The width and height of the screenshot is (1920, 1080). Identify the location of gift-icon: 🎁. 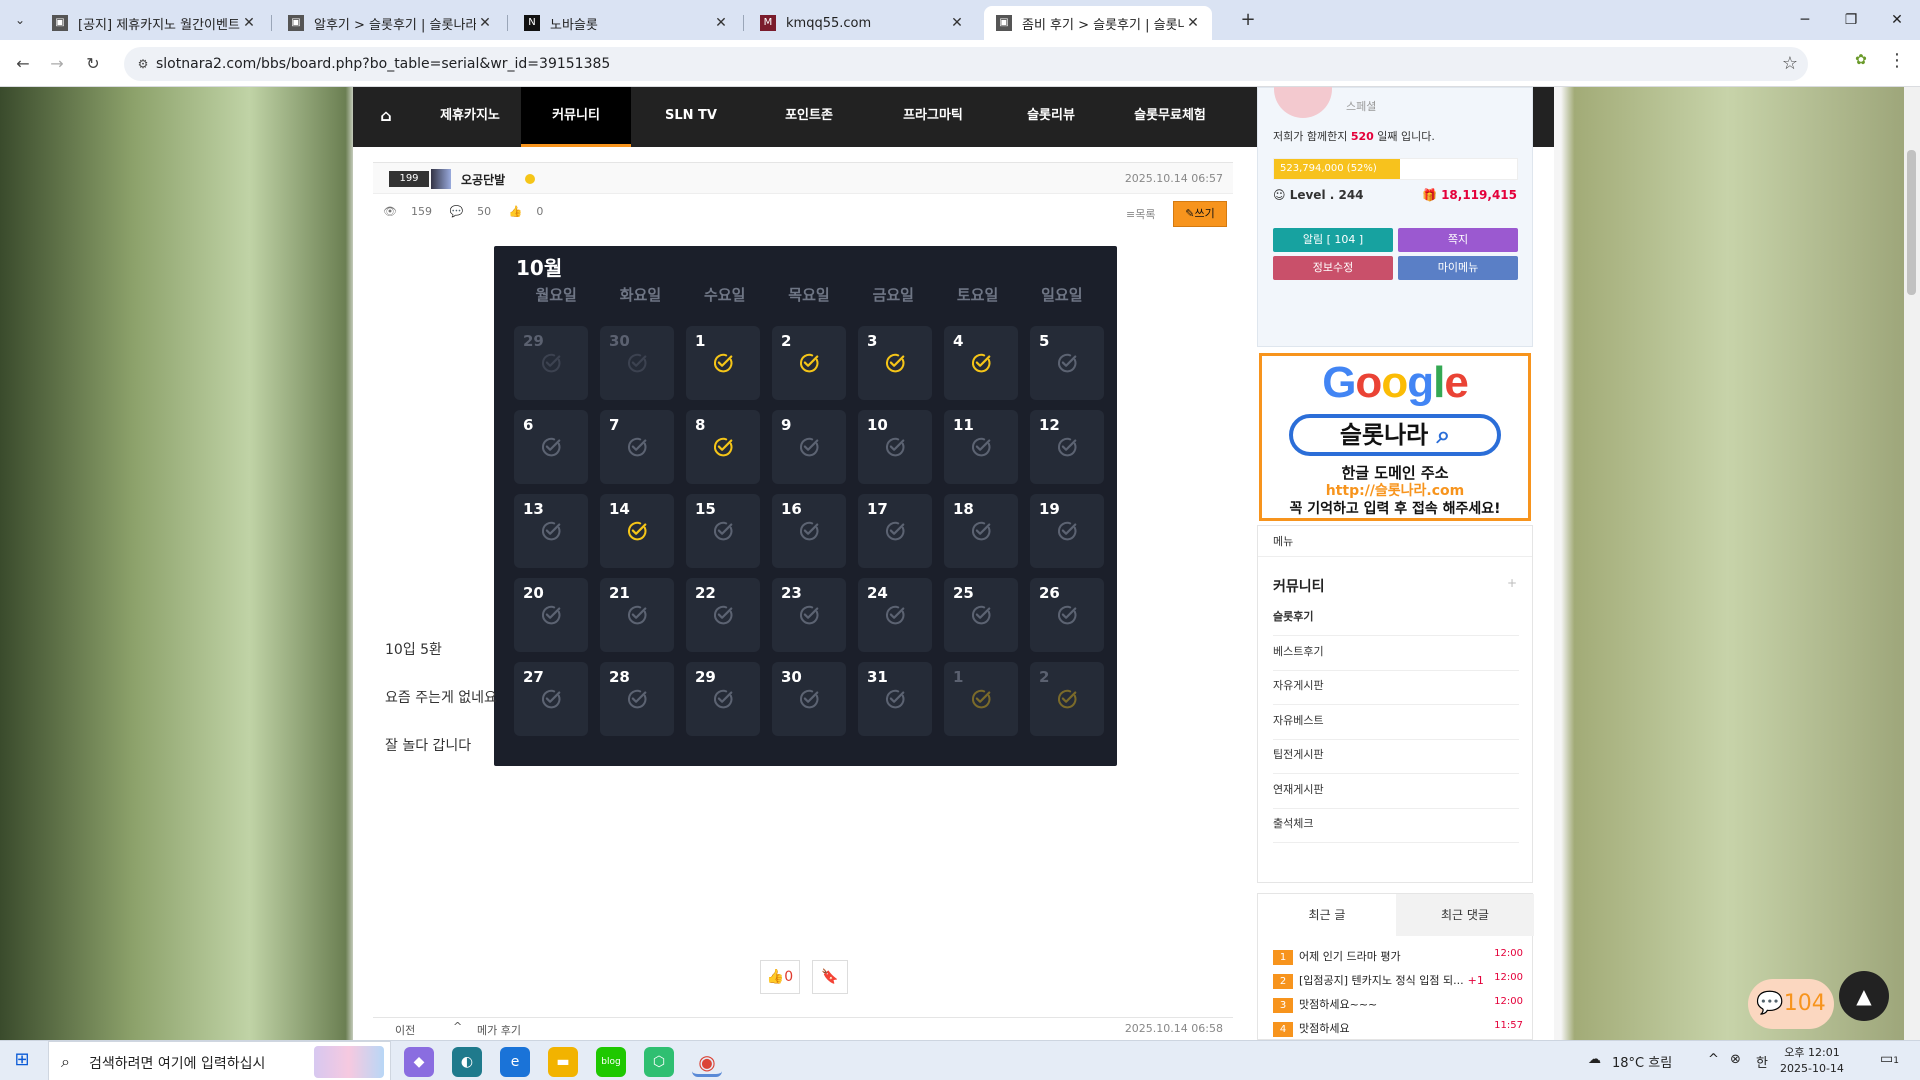
(1429, 195).